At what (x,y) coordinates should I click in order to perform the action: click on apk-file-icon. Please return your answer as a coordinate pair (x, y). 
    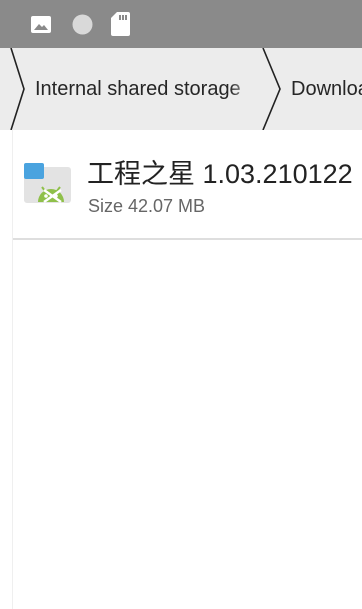
    Looking at the image, I should click on (47, 183).